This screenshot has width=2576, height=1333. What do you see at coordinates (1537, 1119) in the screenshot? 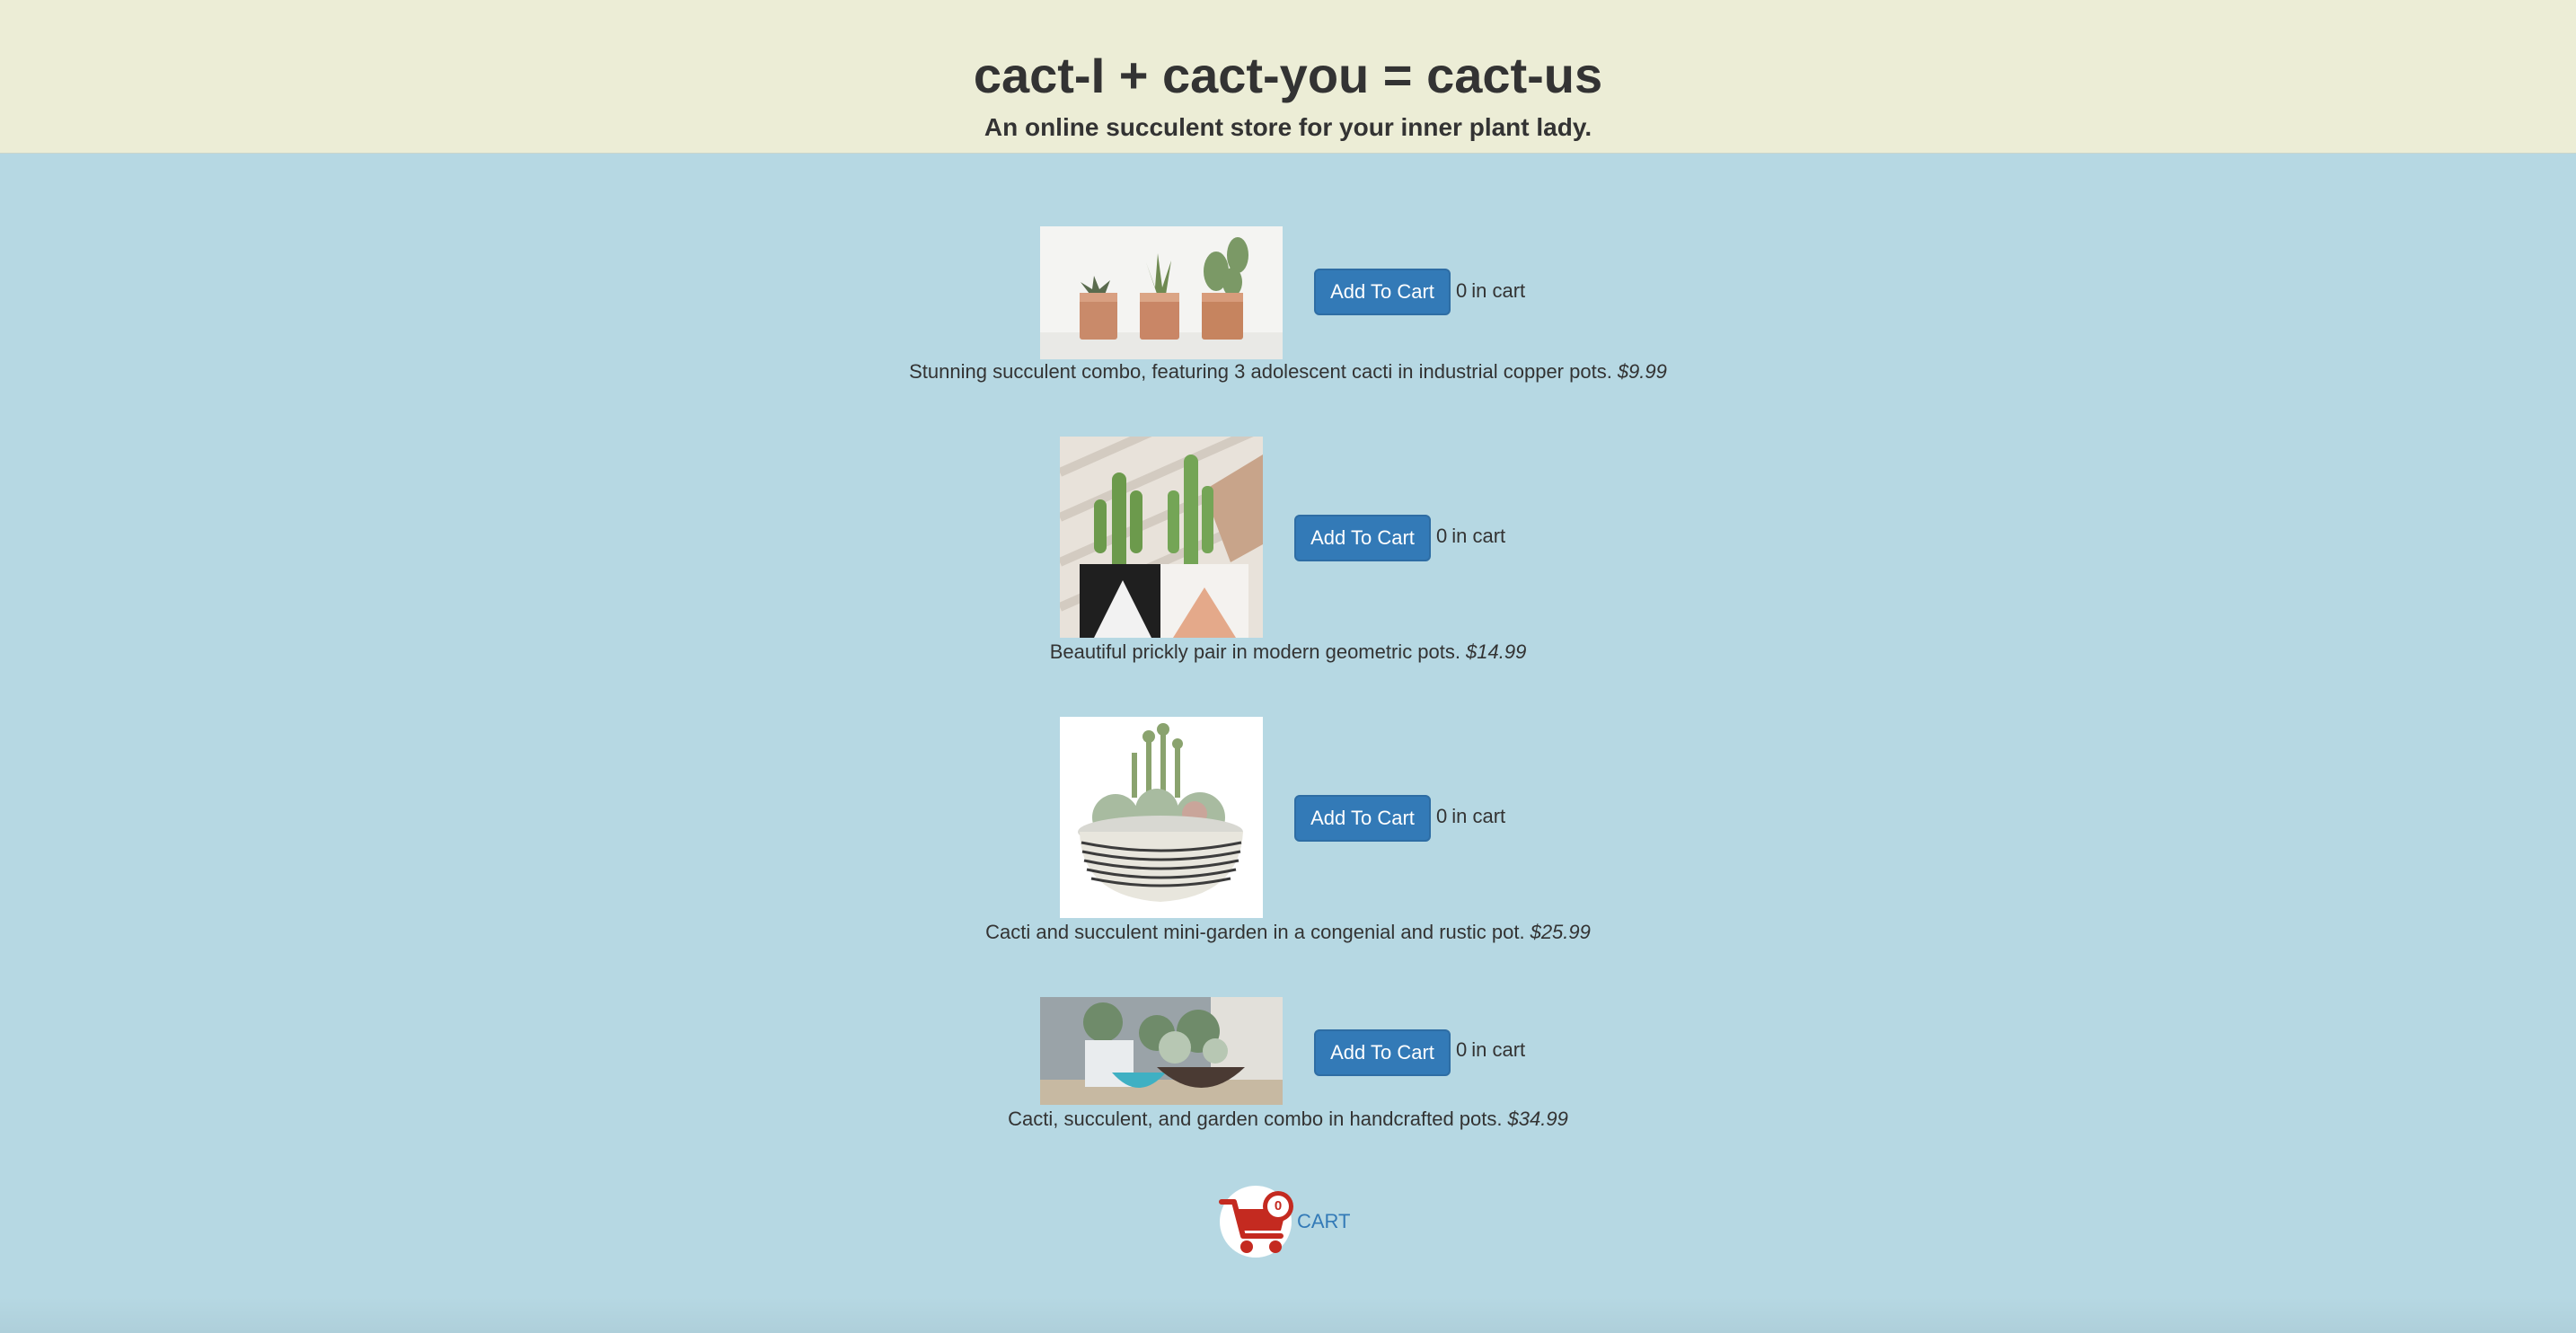
I see `product-price: $34.99` at bounding box center [1537, 1119].